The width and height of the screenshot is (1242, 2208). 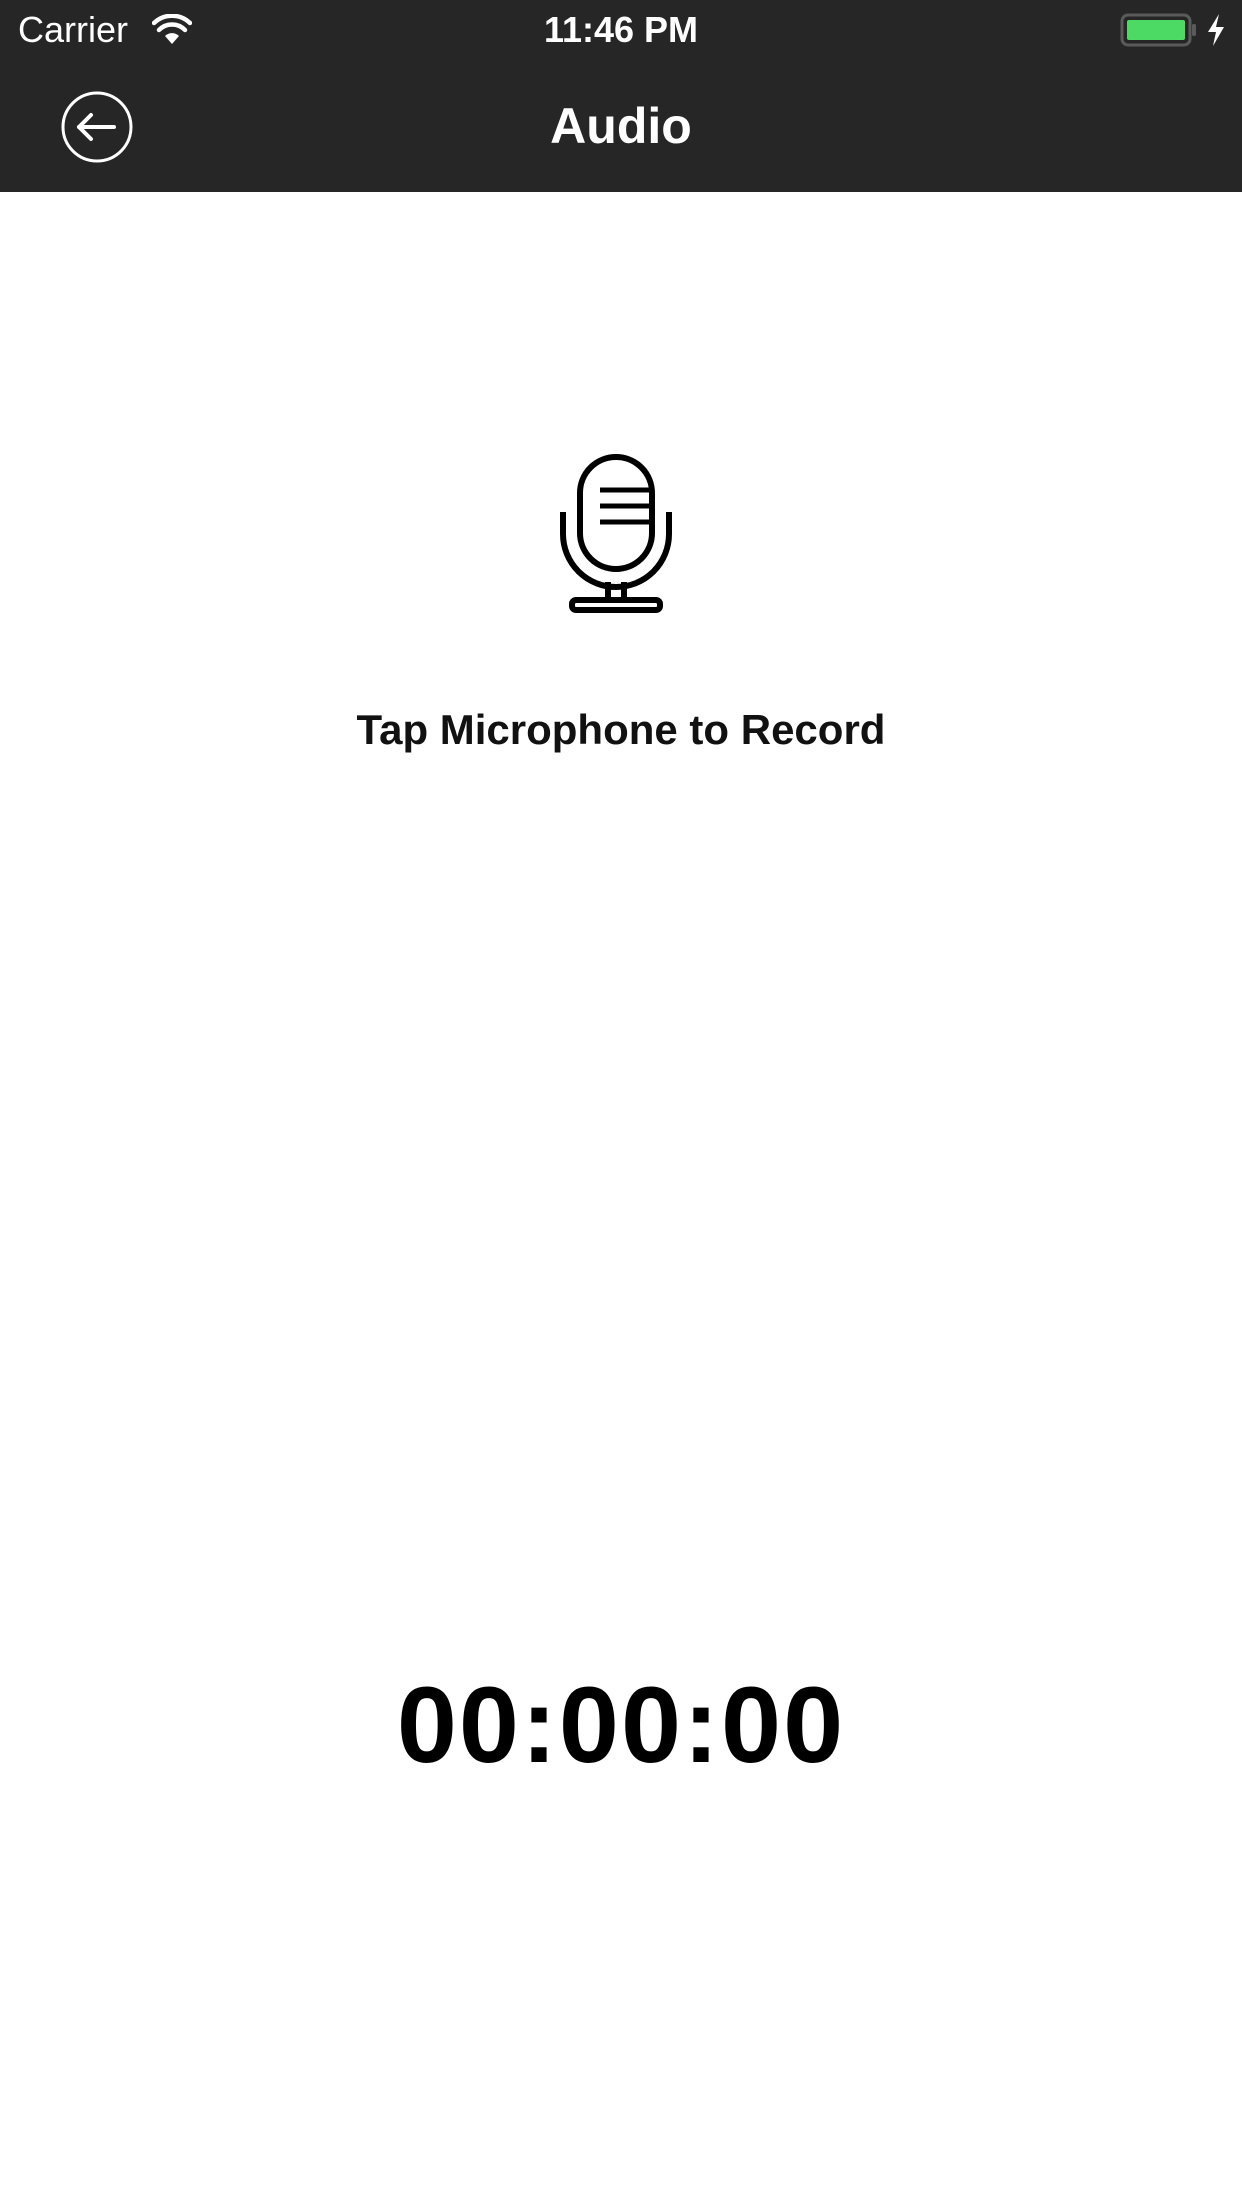 I want to click on page-title: Audio, so click(x=621, y=126).